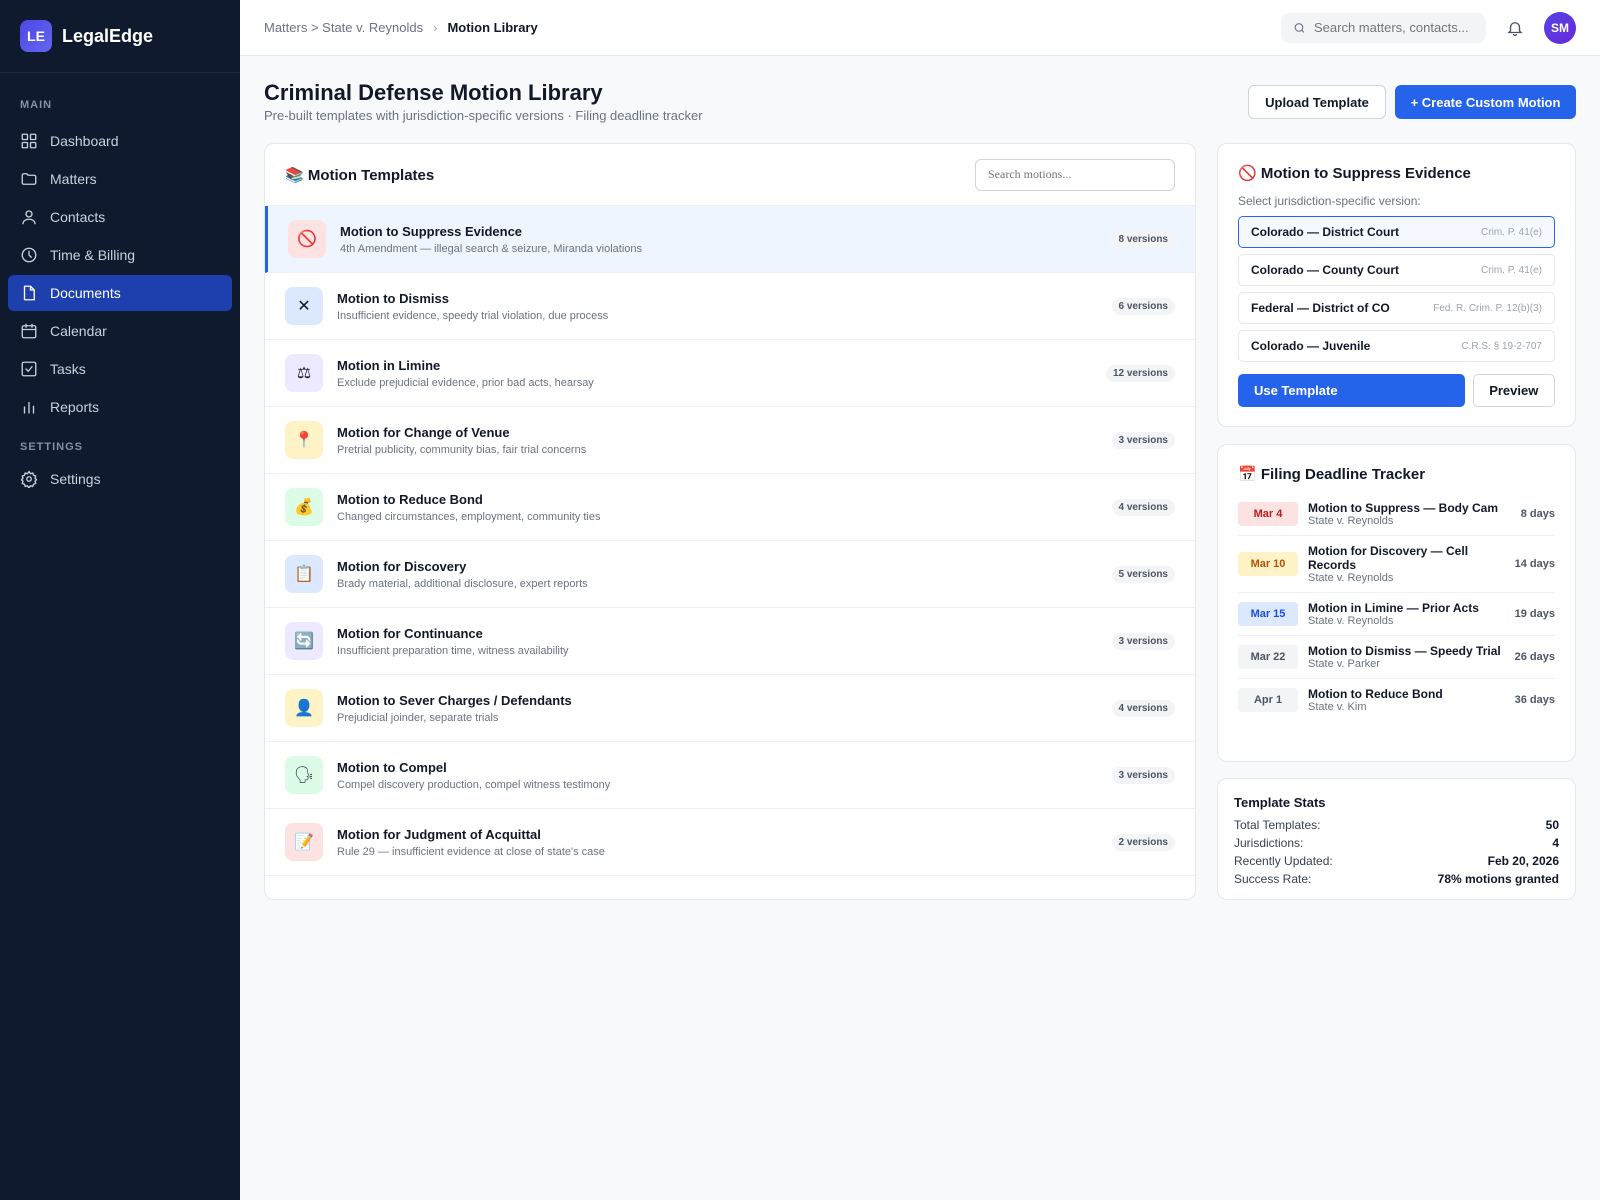  I want to click on sidebar-item-label: Reports, so click(75, 407).